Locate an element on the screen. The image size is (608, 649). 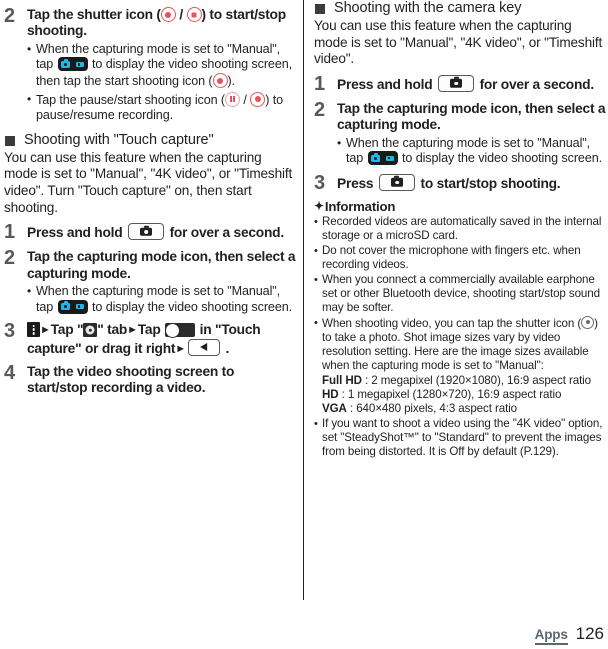
column-divider is located at coordinates (303, 300).